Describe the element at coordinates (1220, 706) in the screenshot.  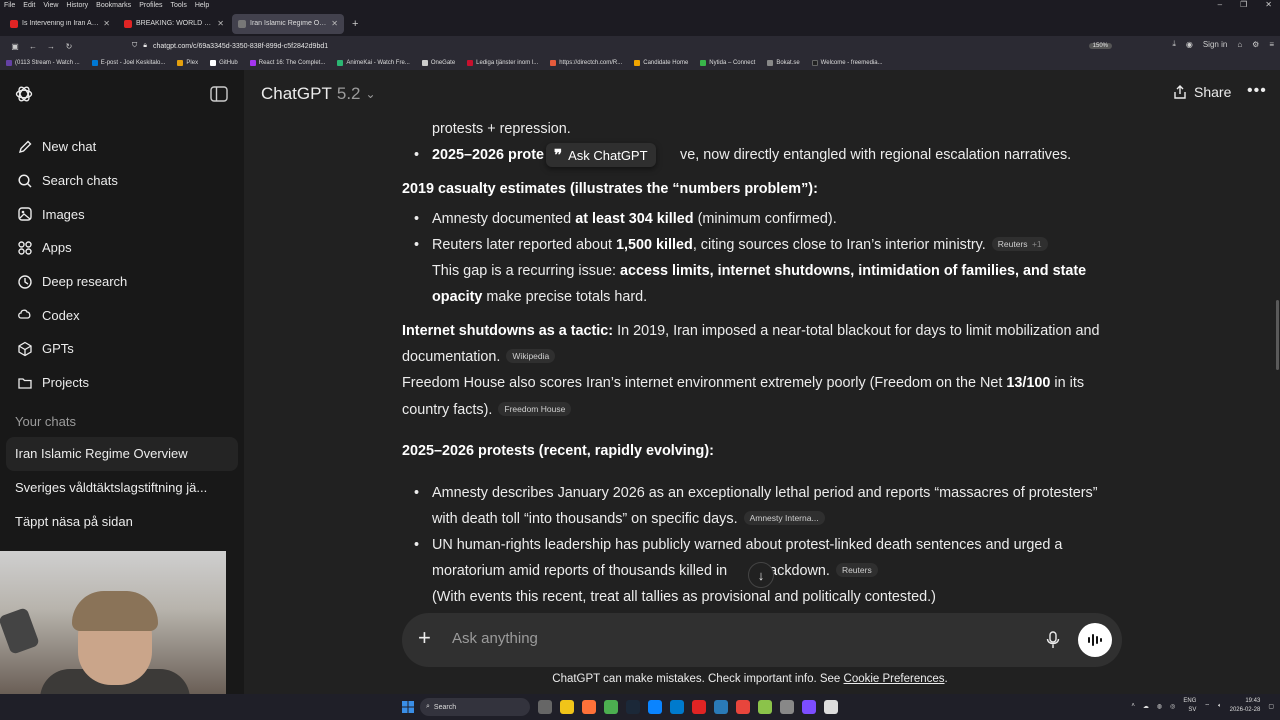
I see `volume-icon: 🔈︎` at that location.